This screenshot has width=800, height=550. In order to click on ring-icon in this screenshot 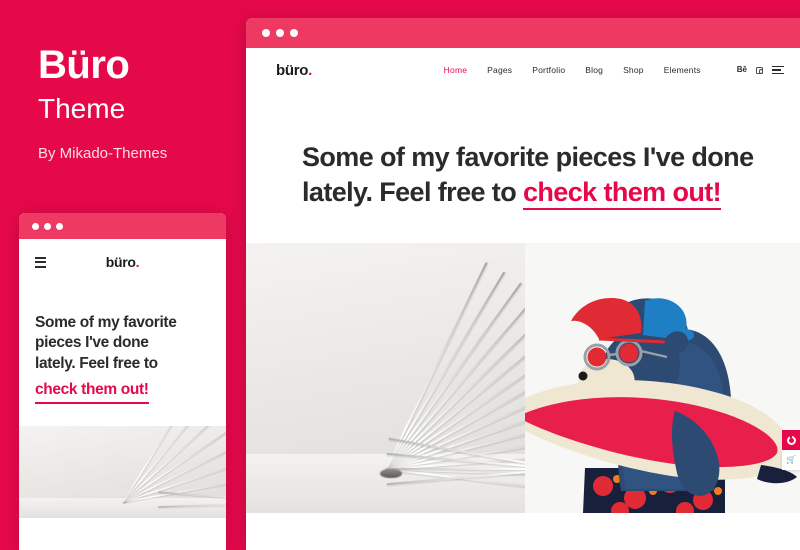, I will do `click(791, 439)`.